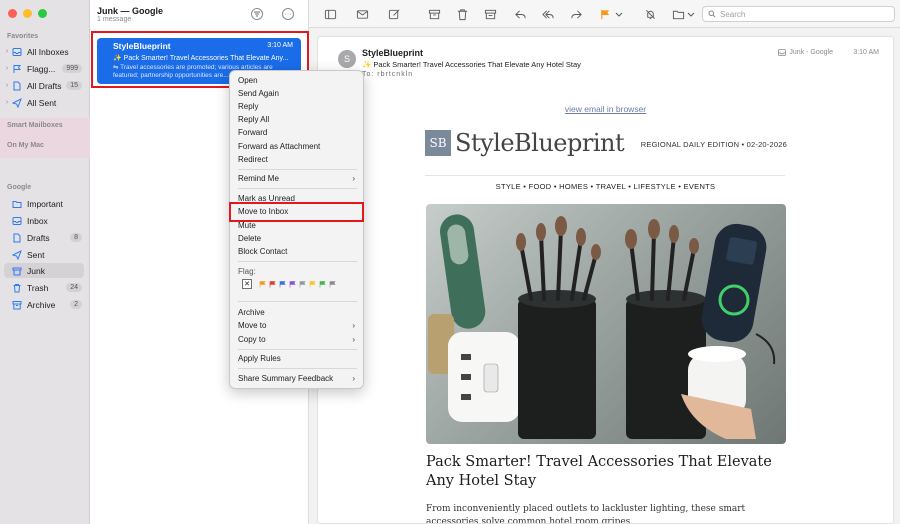 The image size is (900, 524). What do you see at coordinates (576, 14) in the screenshot?
I see `forward-button` at bounding box center [576, 14].